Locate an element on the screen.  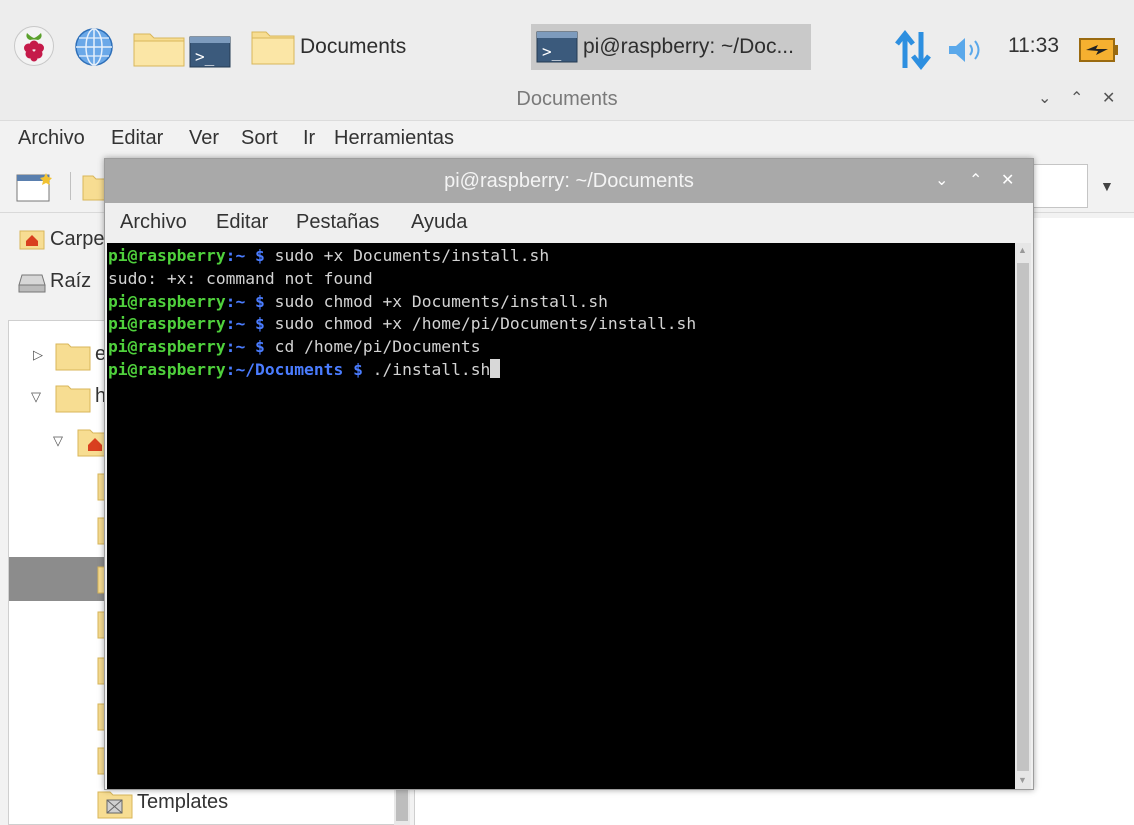
raspberry-menu-icon is located at coordinates (34, 46).